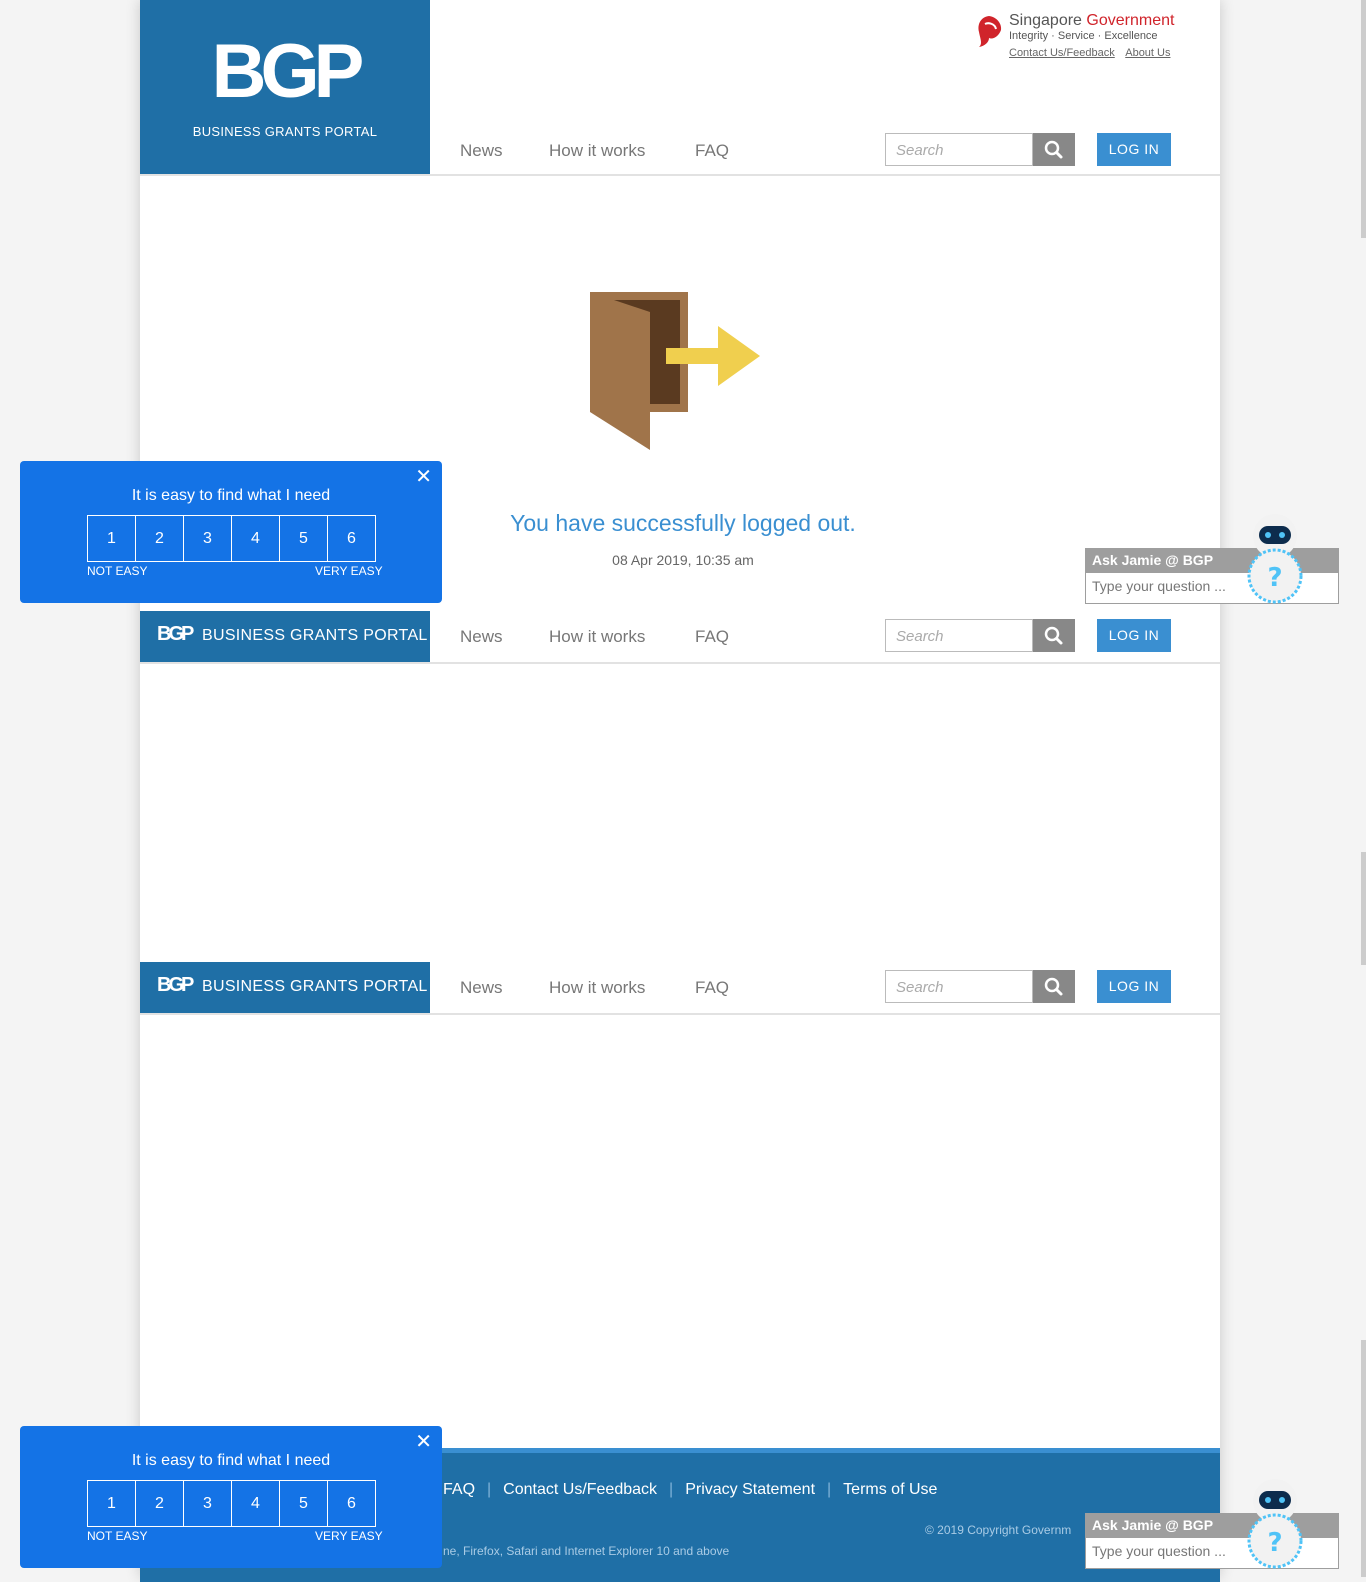 The height and width of the screenshot is (1582, 1366). I want to click on footer-faq-link: FAQ, so click(459, 1489).